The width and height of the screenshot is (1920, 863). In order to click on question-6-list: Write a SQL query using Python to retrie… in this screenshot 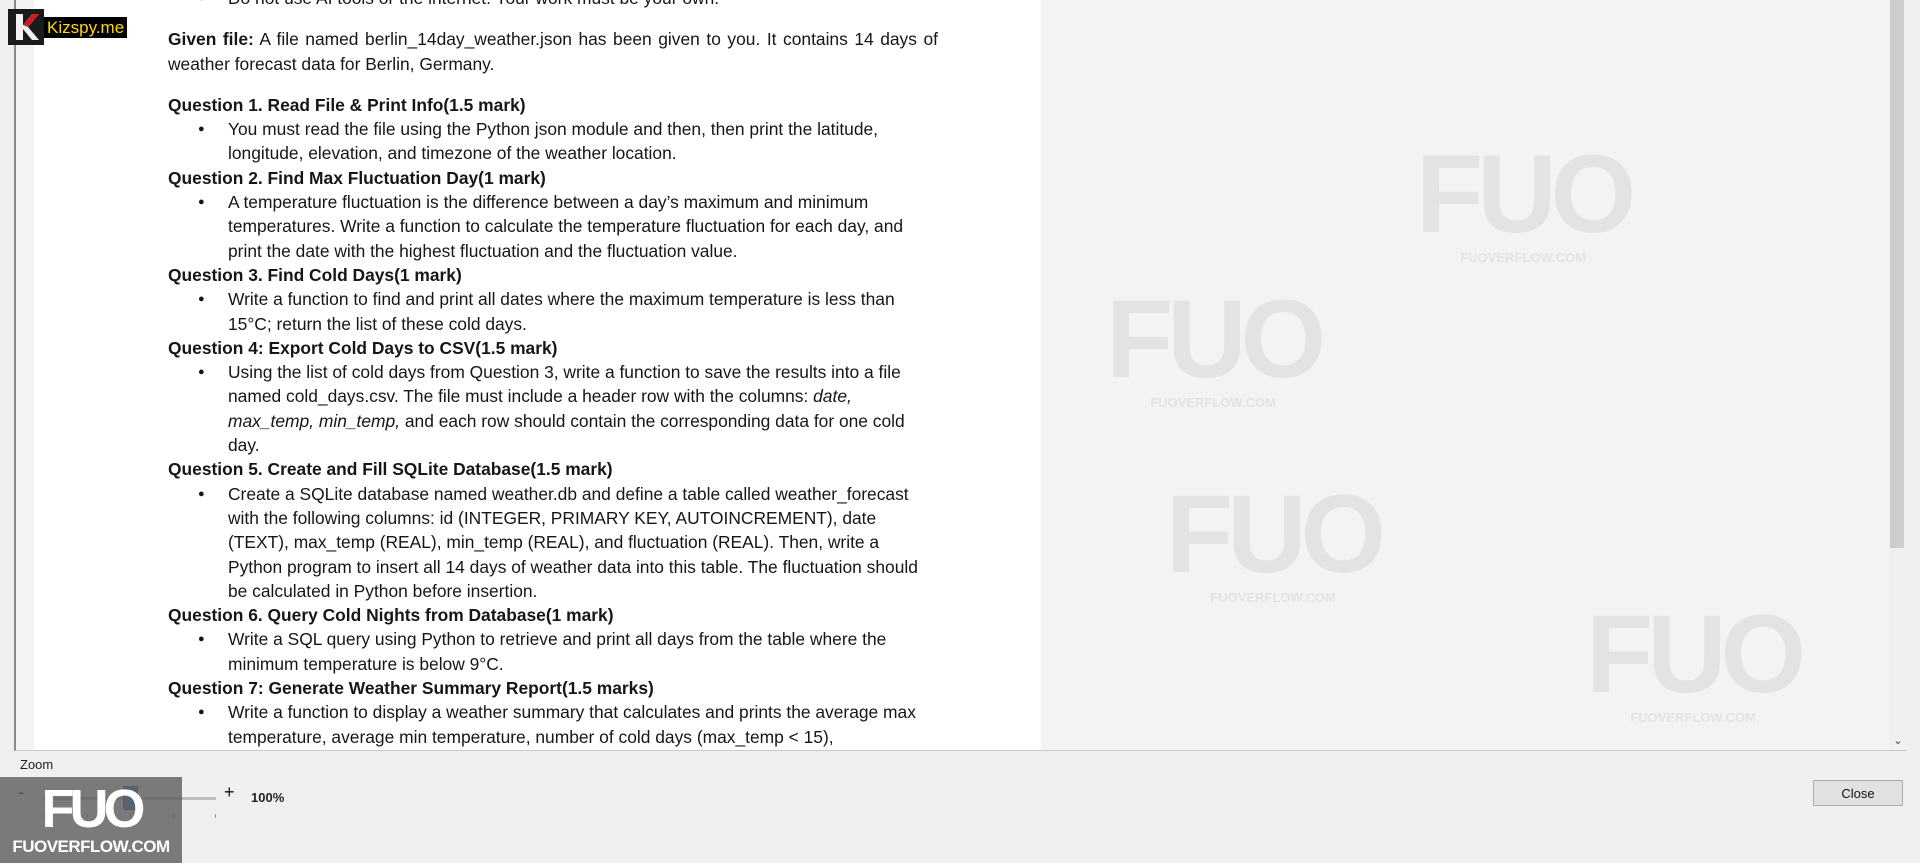, I will do `click(553, 651)`.